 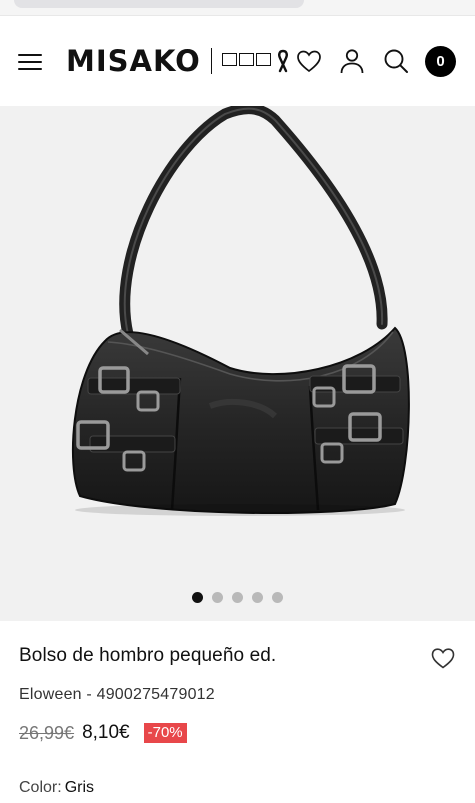 What do you see at coordinates (133, 61) in the screenshot?
I see `brand-logo: MISAKO` at bounding box center [133, 61].